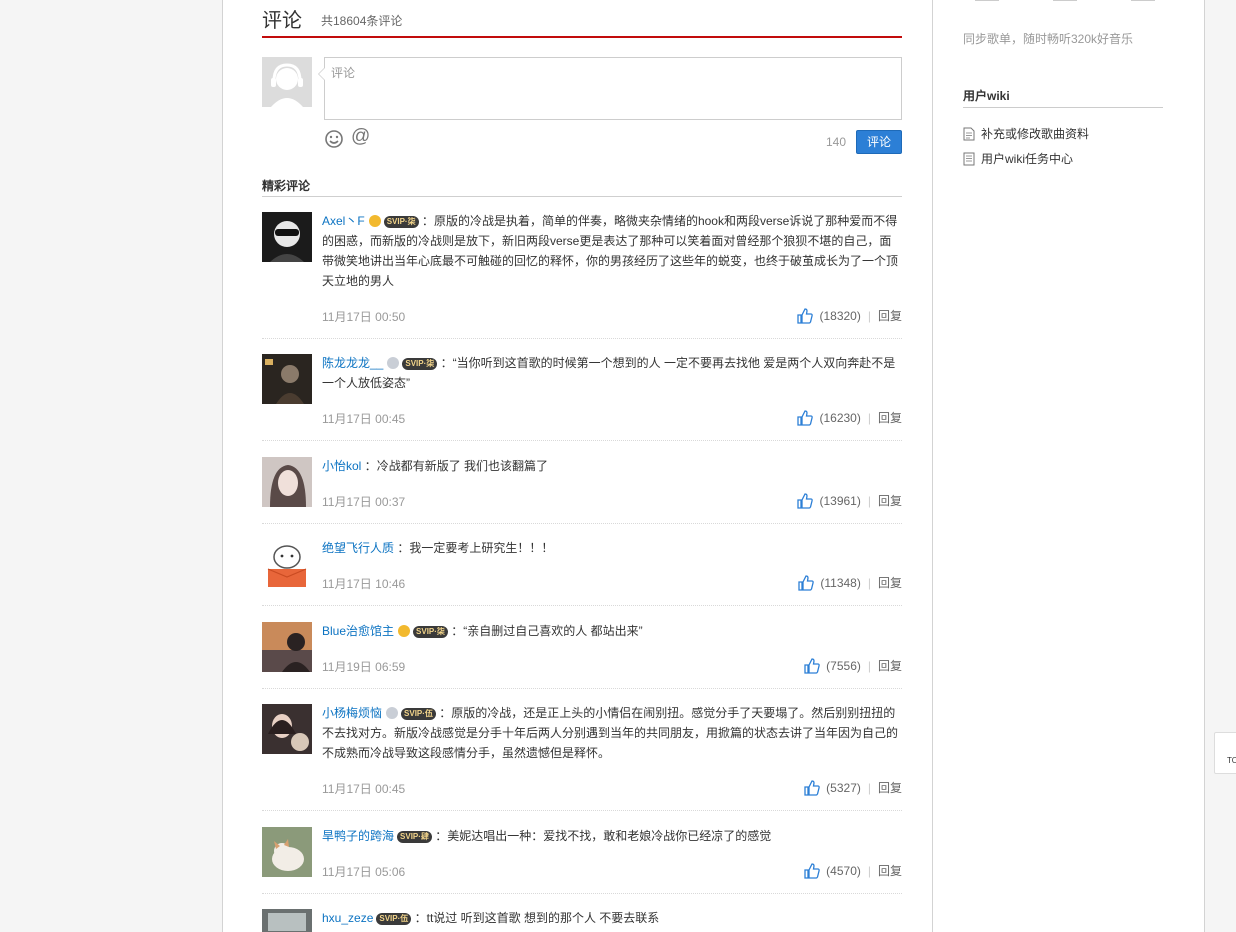 This screenshot has height=932, width=1236. What do you see at coordinates (969, 158) in the screenshot?
I see `doc-list-icon` at bounding box center [969, 158].